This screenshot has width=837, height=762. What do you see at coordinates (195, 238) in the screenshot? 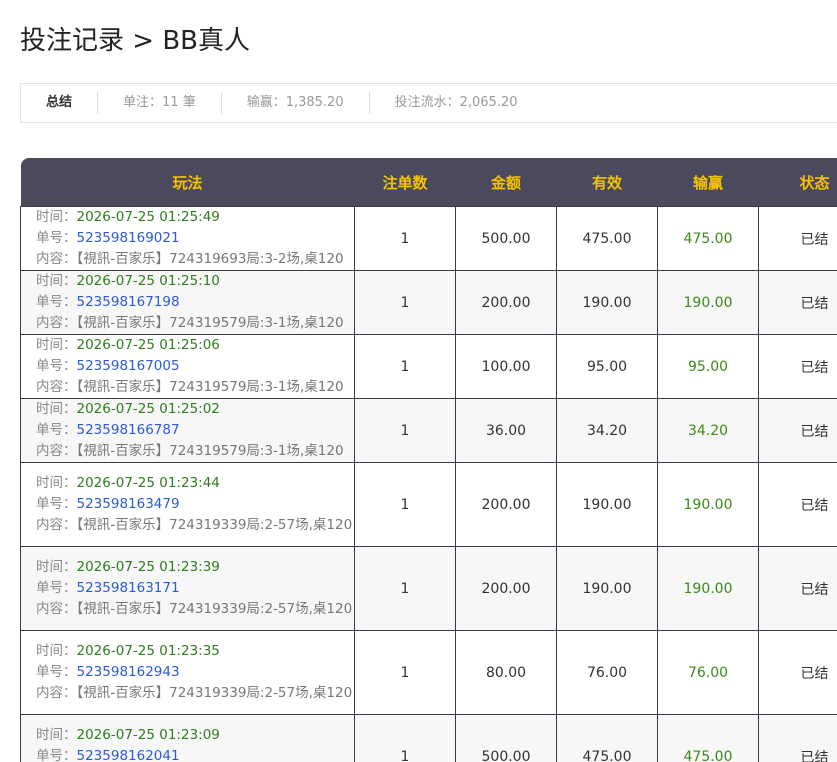
I see `bet-order-line: 单号：523598169021` at bounding box center [195, 238].